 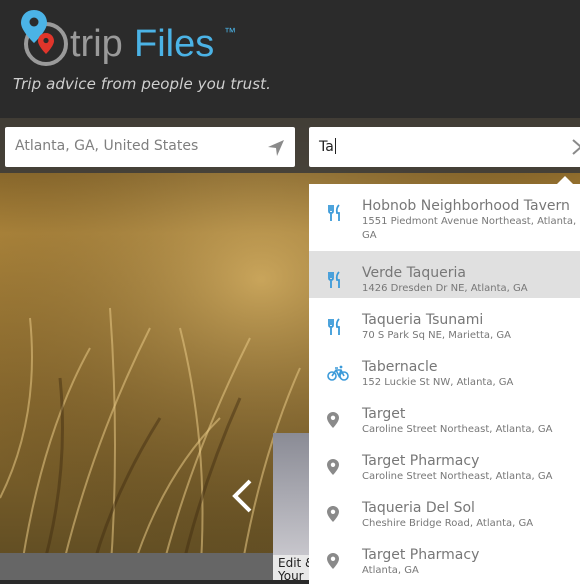 I want to click on text-cursor, so click(x=335, y=146).